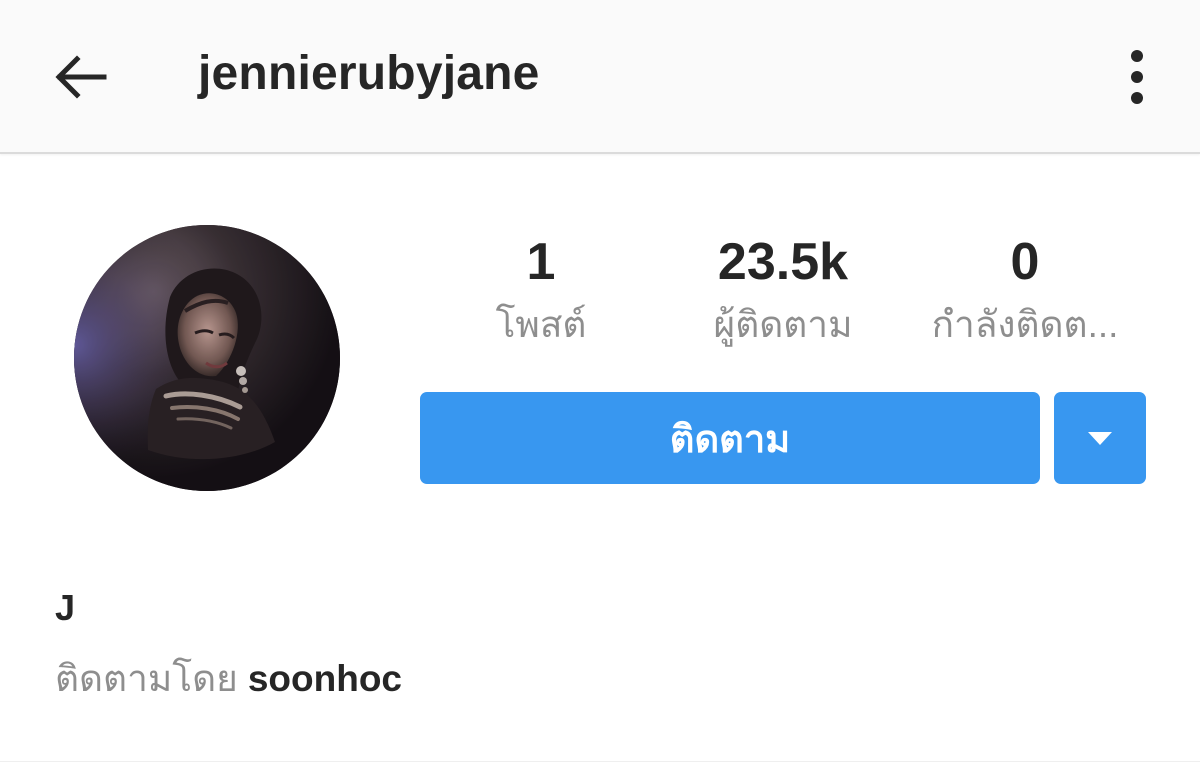 This screenshot has height=762, width=1200. What do you see at coordinates (541, 324) in the screenshot?
I see `posts-label: โพสต์` at bounding box center [541, 324].